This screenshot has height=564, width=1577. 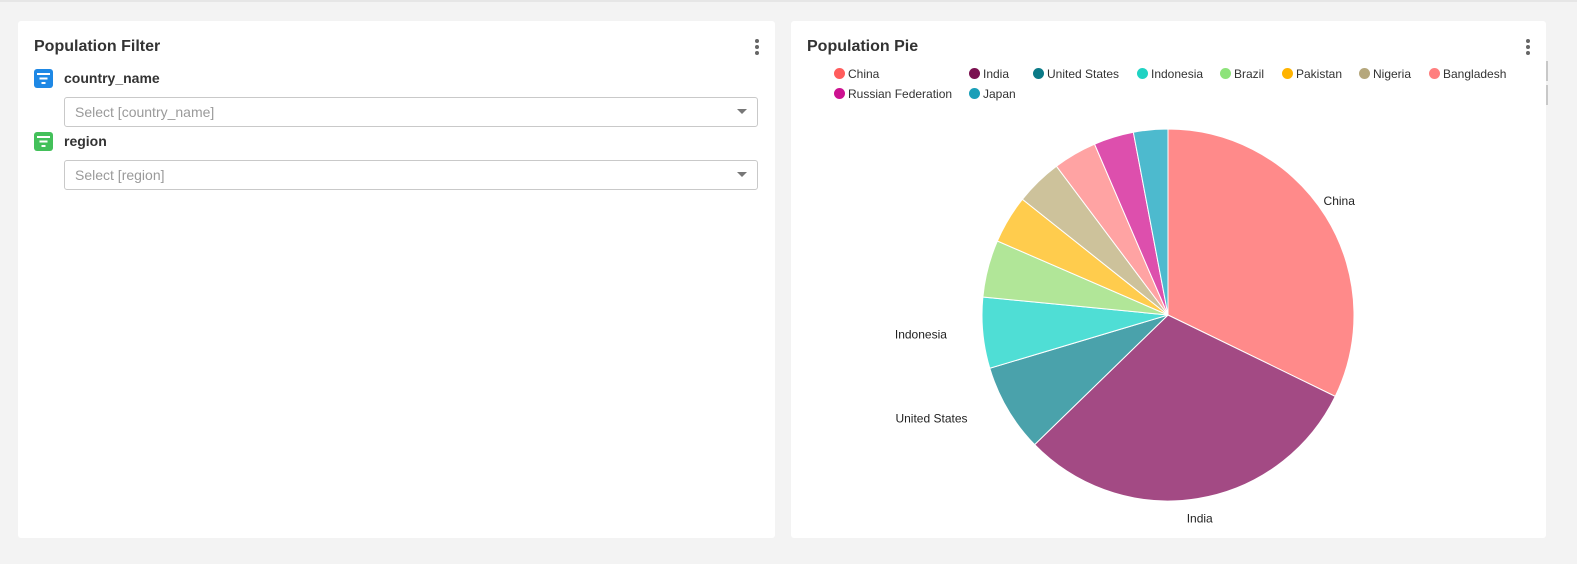 What do you see at coordinates (411, 175) in the screenshot?
I see `region-select: Select [region]` at bounding box center [411, 175].